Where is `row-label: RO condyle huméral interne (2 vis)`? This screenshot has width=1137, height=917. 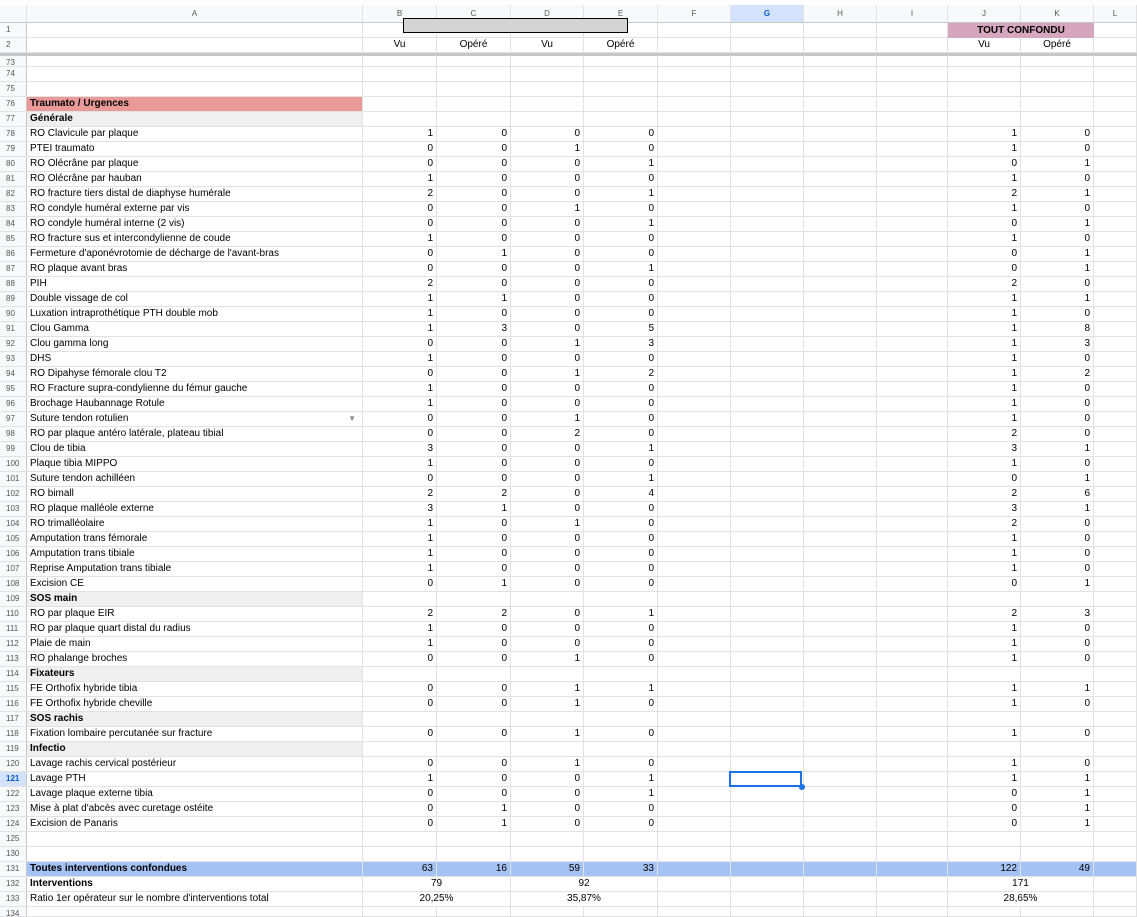 row-label: RO condyle huméral interne (2 vis) is located at coordinates (195, 224).